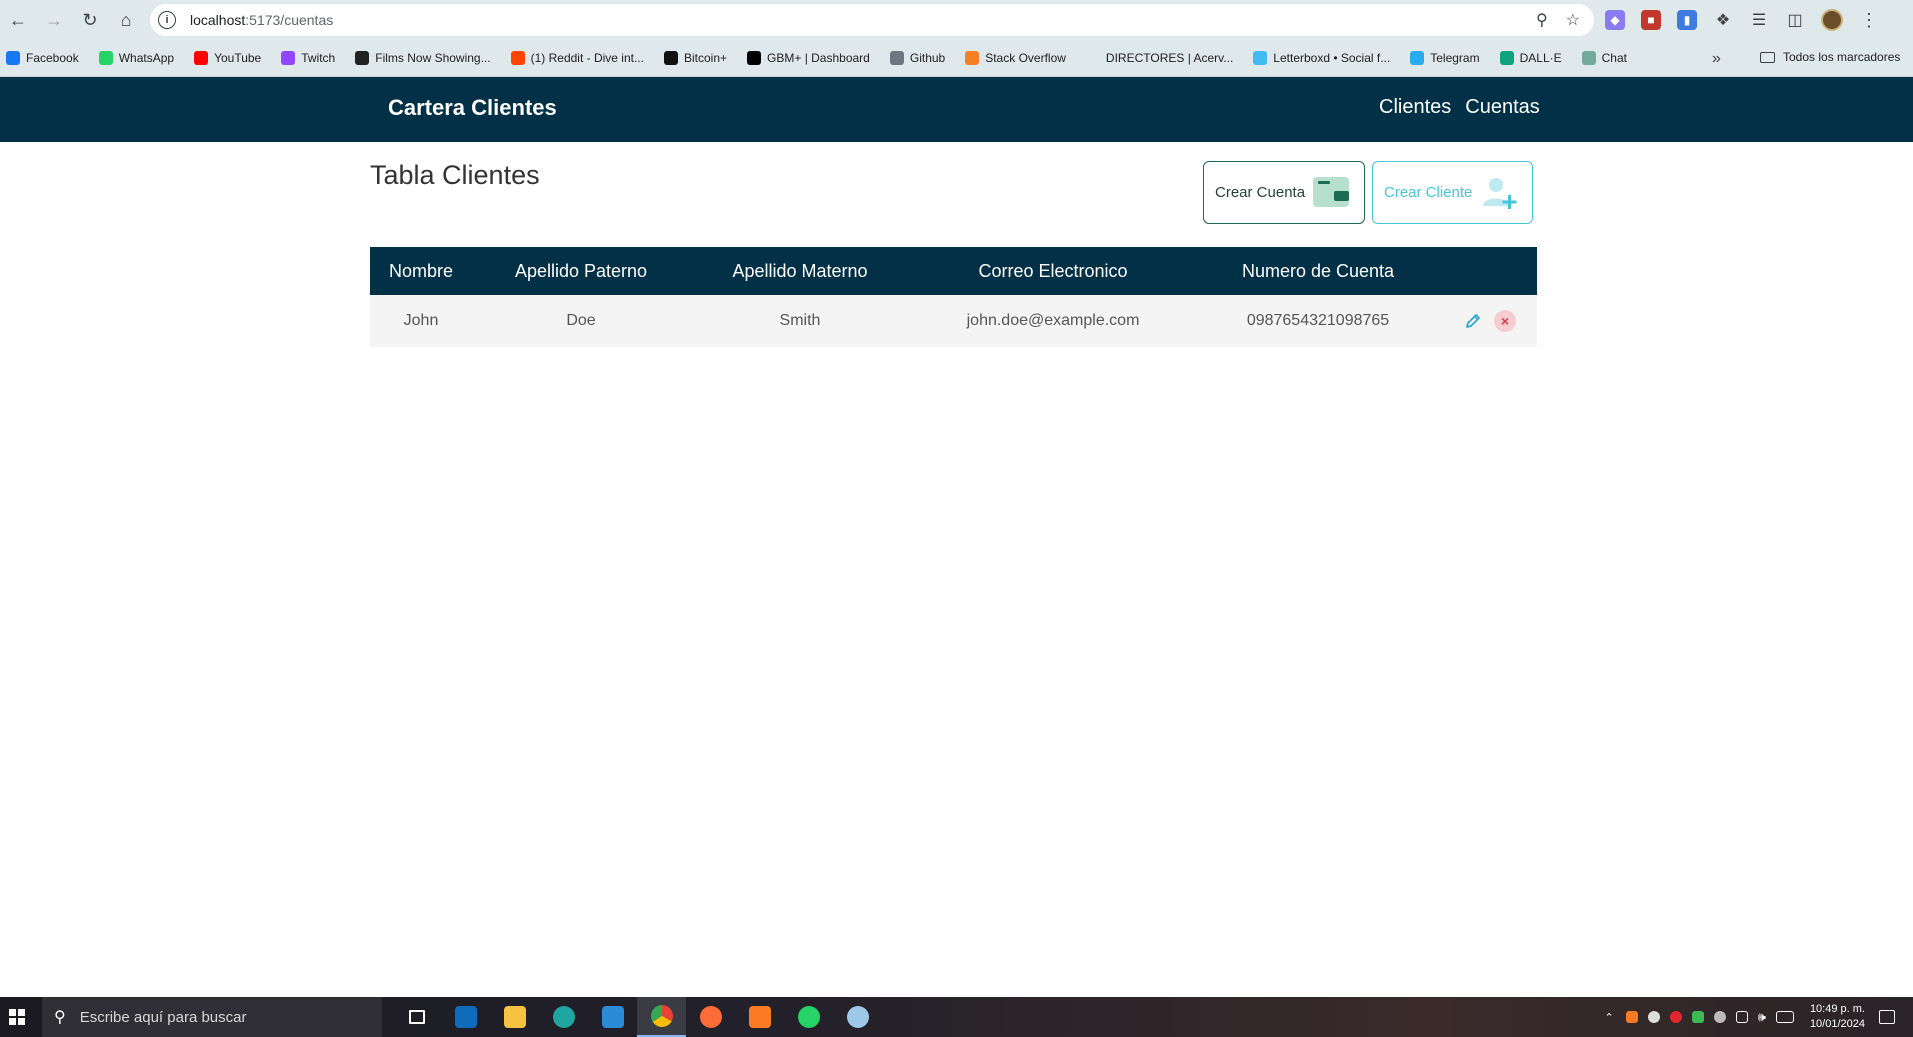  What do you see at coordinates (1687, 20) in the screenshot?
I see `extension-blue-icon: ▮` at bounding box center [1687, 20].